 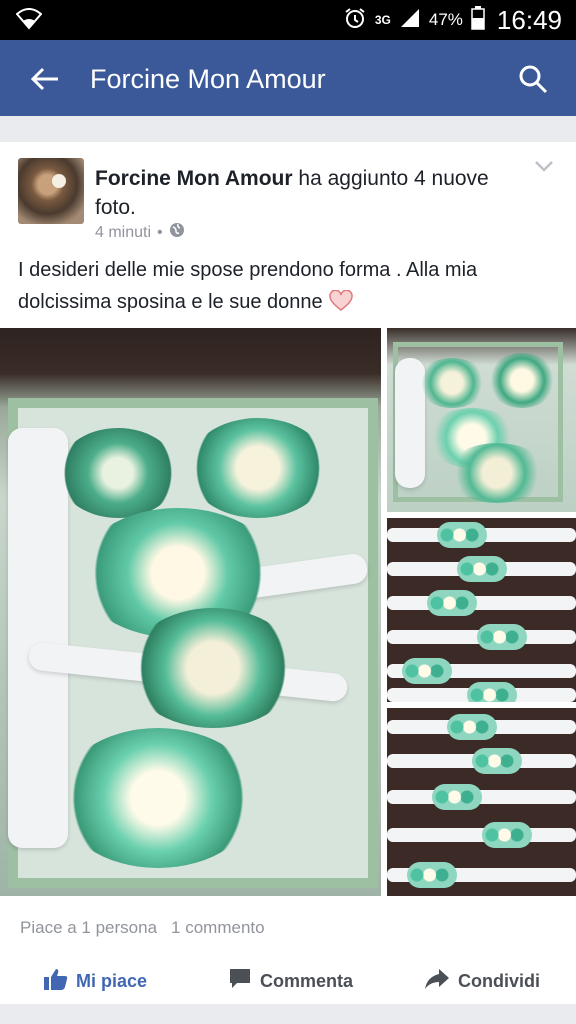 I want to click on back-arrow-icon, so click(x=45, y=81).